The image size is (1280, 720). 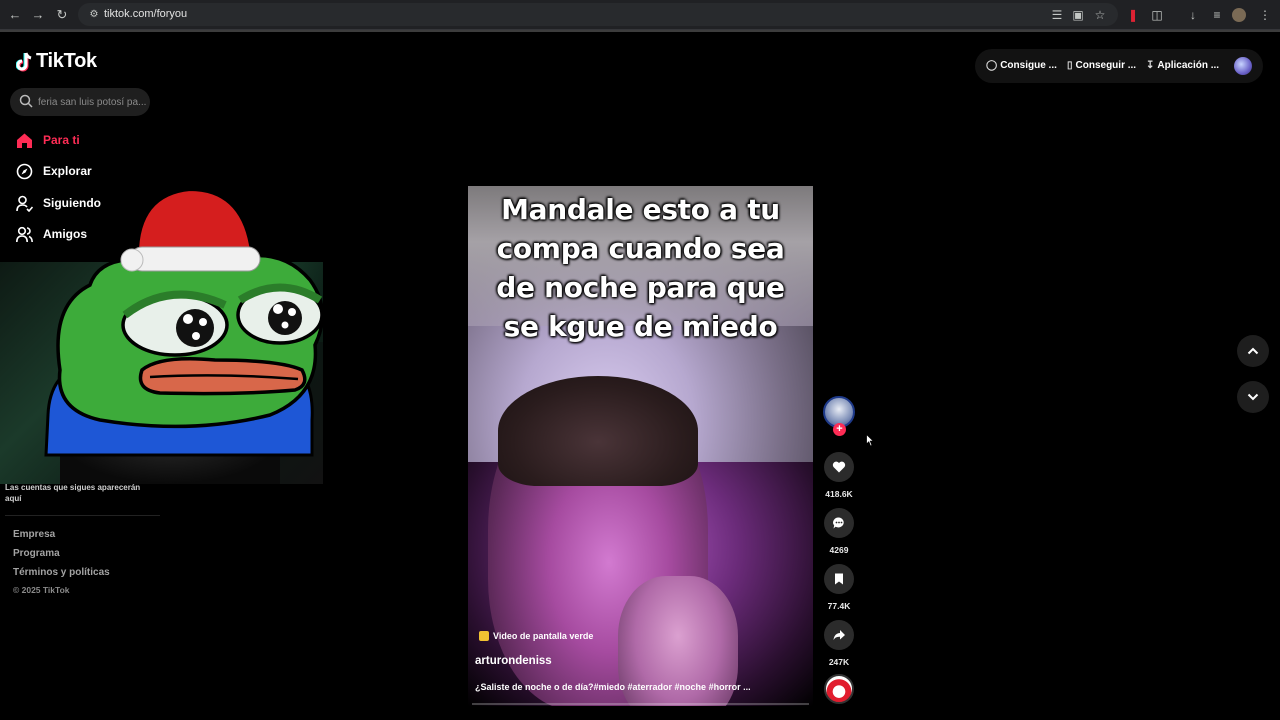 What do you see at coordinates (543, 636) in the screenshot?
I see `green-screen-label: Video de pantalla verde` at bounding box center [543, 636].